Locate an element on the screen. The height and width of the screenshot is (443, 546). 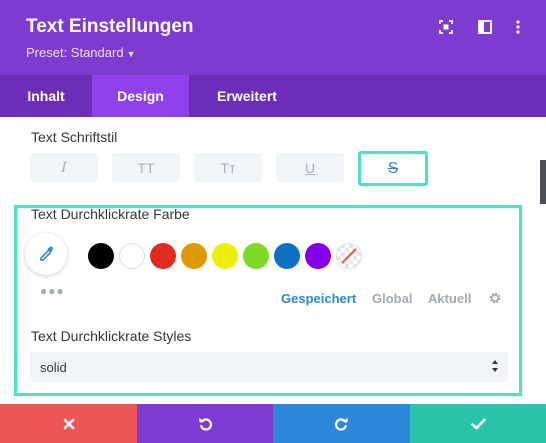
close-icon is located at coordinates (68, 423).